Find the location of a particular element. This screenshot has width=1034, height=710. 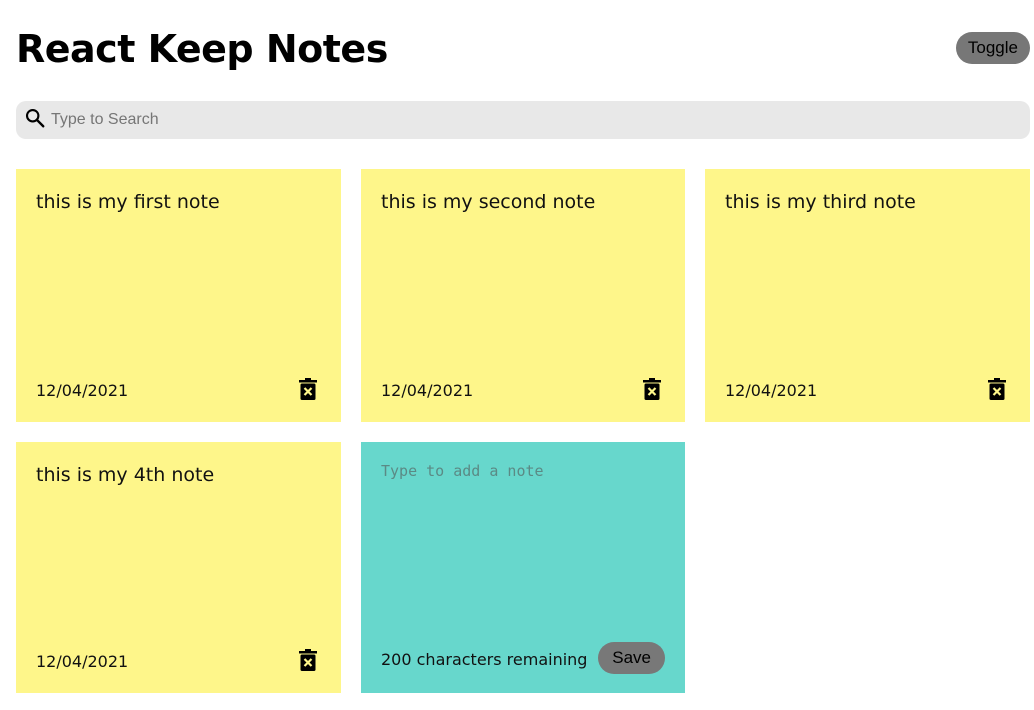

search-icon is located at coordinates (35, 120).